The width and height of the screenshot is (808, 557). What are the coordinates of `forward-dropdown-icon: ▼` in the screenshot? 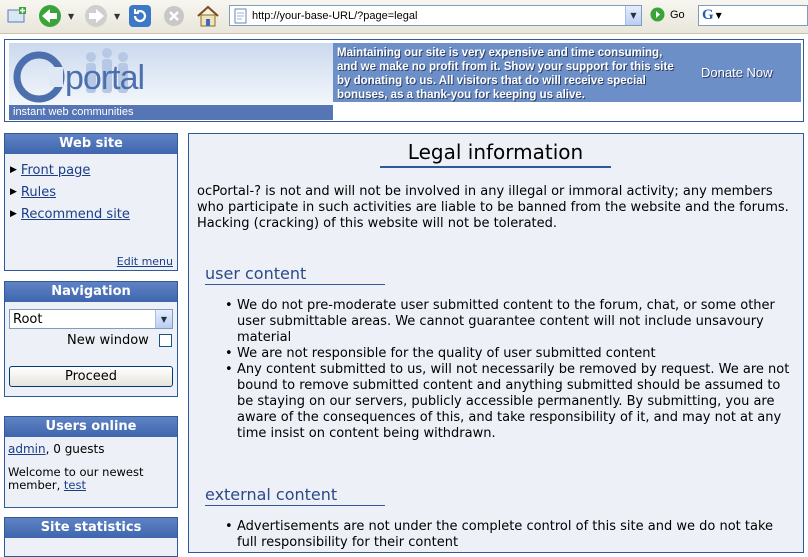 It's located at (117, 16).